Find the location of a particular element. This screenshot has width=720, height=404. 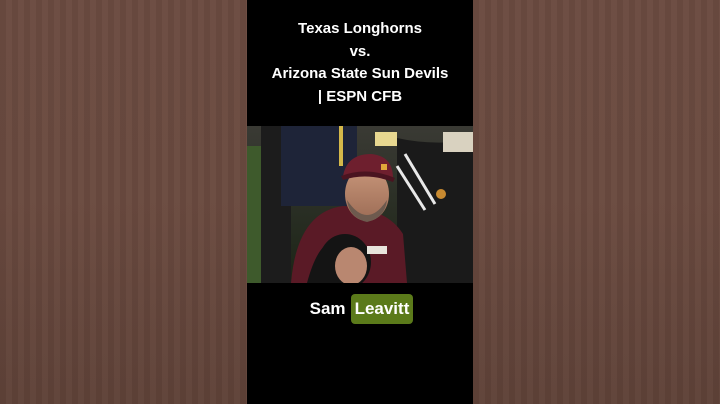

team-logo-patch is located at coordinates (441, 194).